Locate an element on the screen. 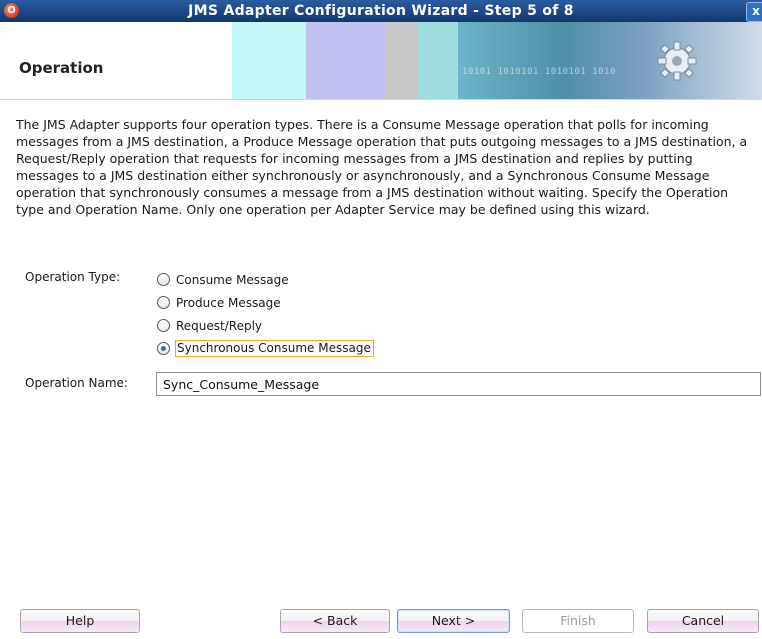 The width and height of the screenshot is (762, 639). radio-synchronous-consume-message: Synchronous Consume Message is located at coordinates (265, 348).